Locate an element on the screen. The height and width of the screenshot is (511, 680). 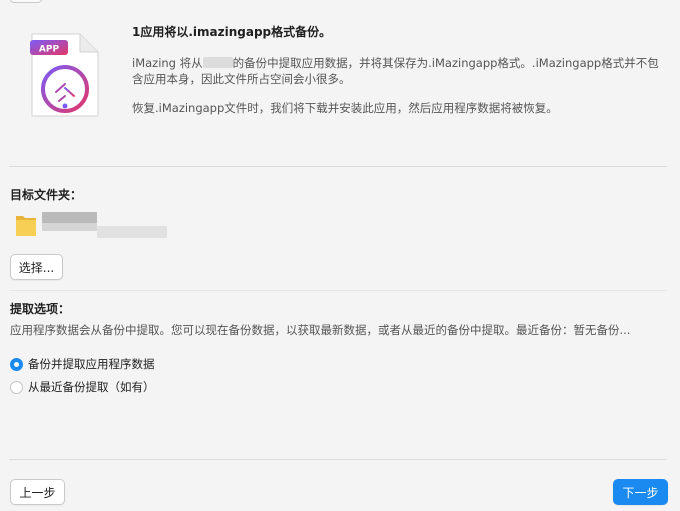
info-title: 1应用将以.imazingapp格式备份。 is located at coordinates (232, 32).